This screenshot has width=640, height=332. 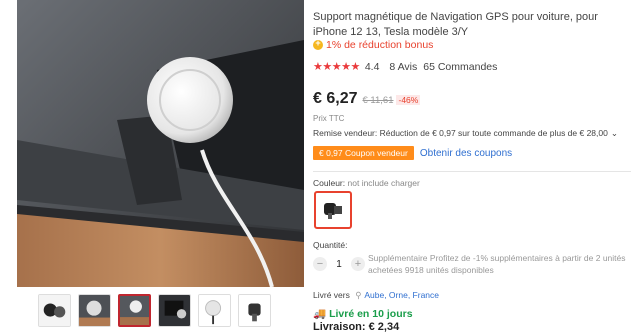 What do you see at coordinates (320, 314) in the screenshot?
I see `truck-icon: 🚚` at bounding box center [320, 314].